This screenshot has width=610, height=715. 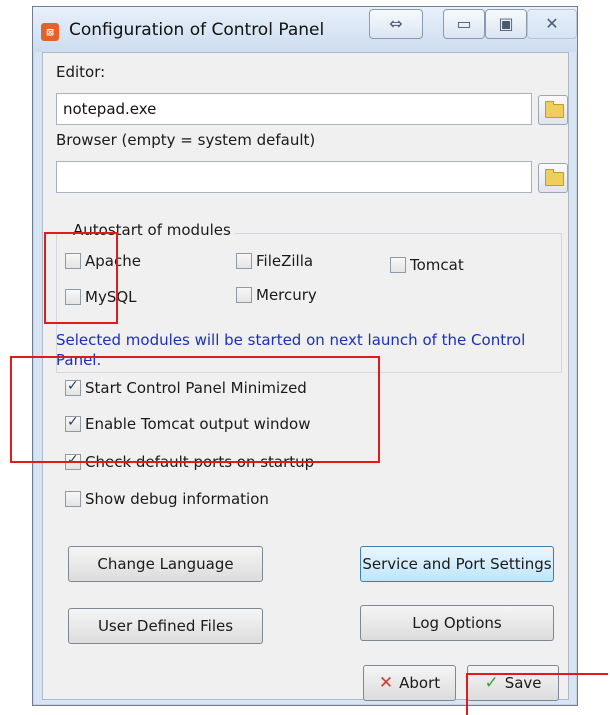 I want to click on checkmark-icon: ✓, so click(x=491, y=683).